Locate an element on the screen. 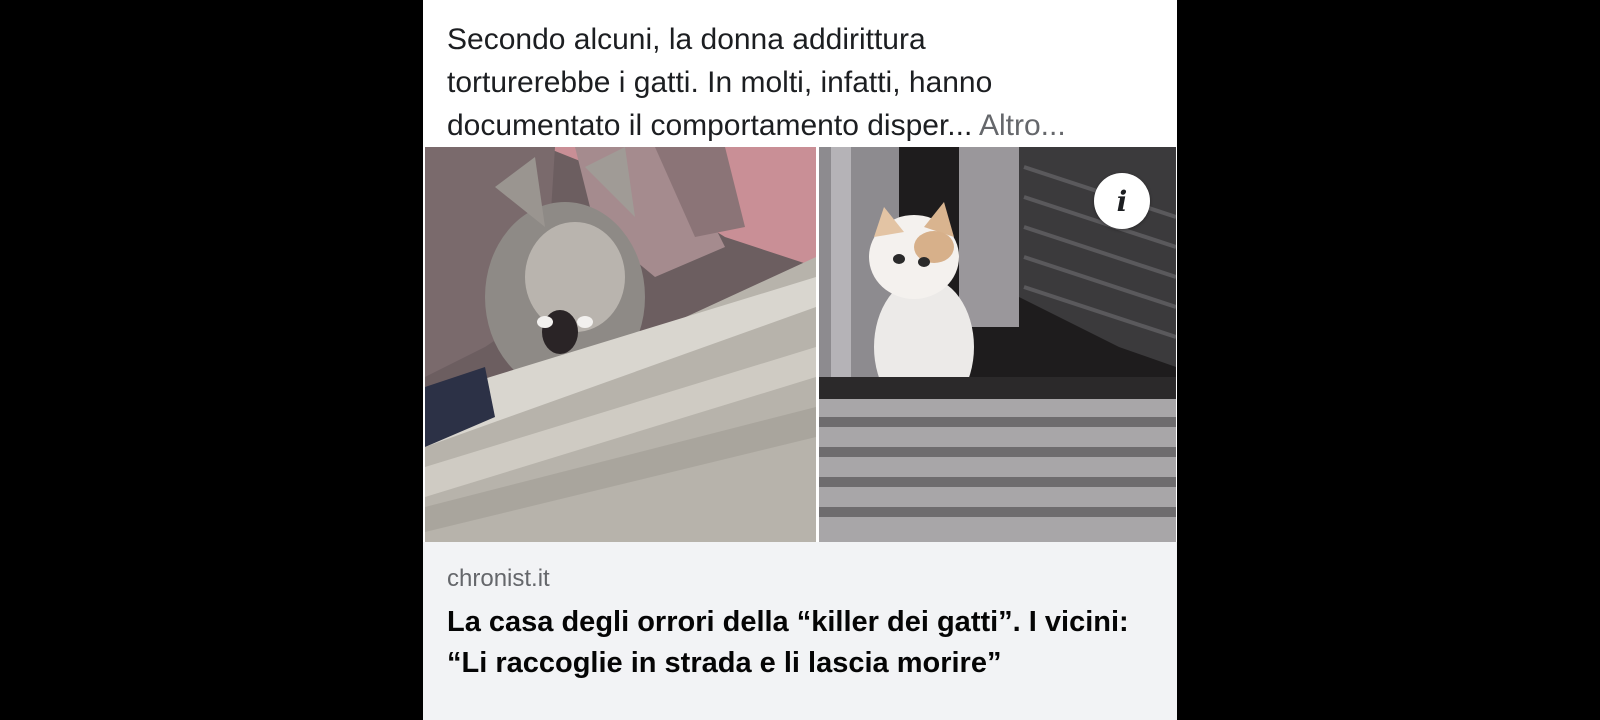 The image size is (1600, 720). info-icon: i is located at coordinates (1122, 201).